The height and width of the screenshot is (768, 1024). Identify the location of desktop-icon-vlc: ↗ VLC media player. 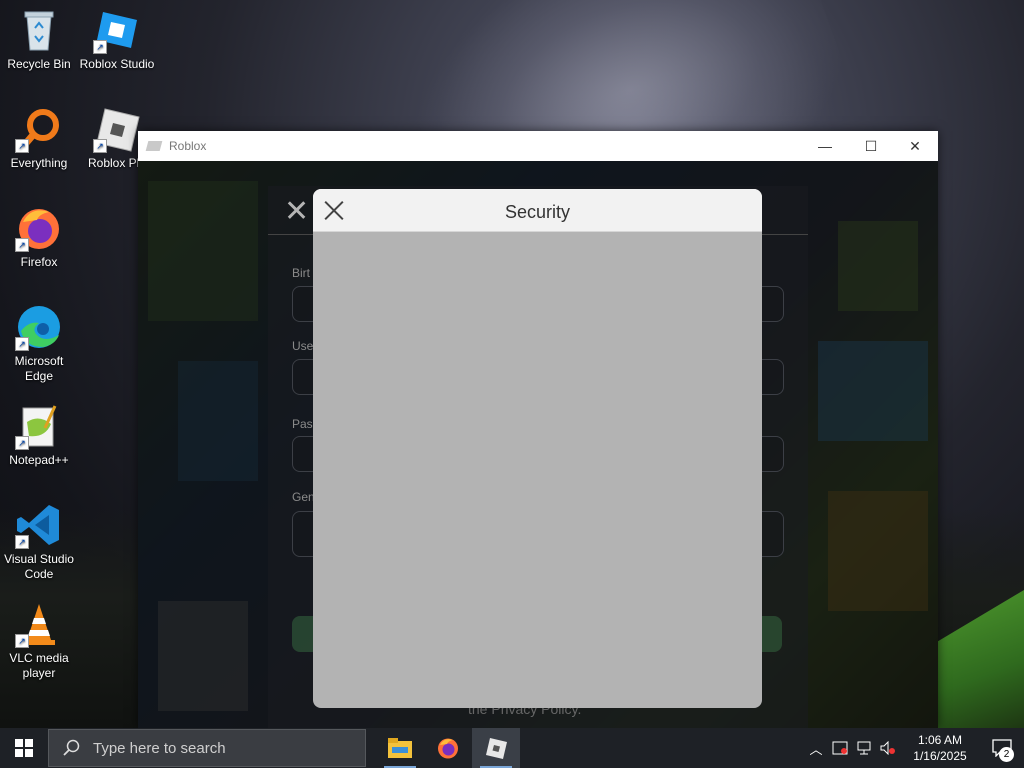
(39, 637).